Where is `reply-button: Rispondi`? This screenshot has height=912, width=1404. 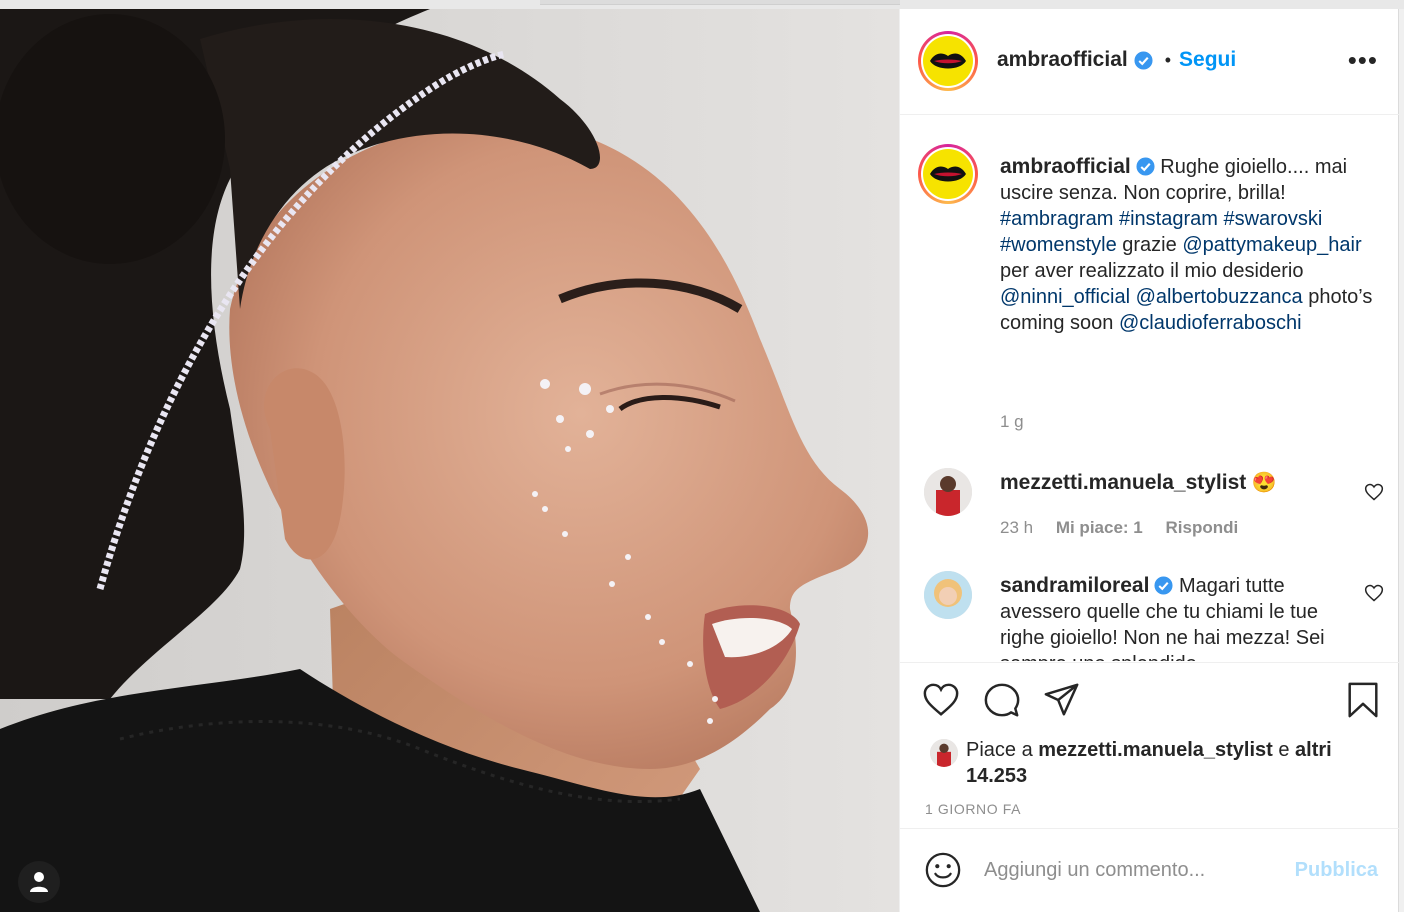
reply-button: Rispondi is located at coordinates (1201, 527).